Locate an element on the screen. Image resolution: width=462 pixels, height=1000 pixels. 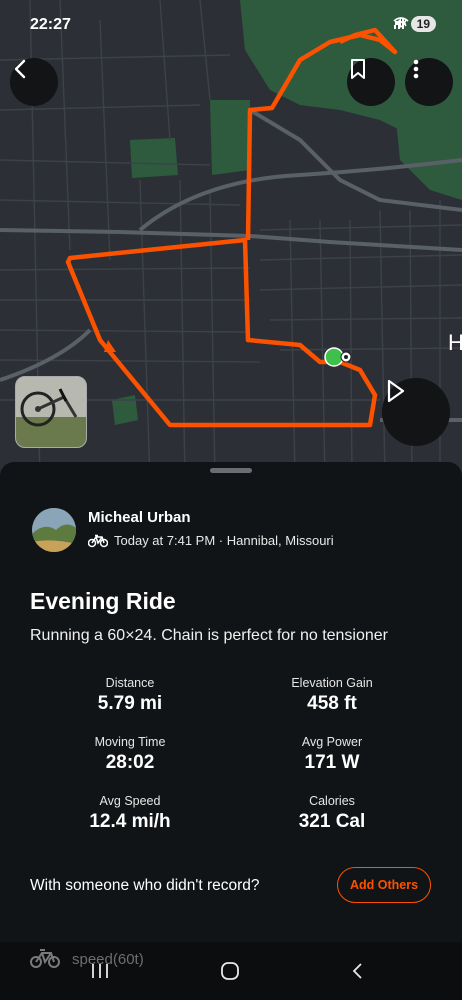
activity-meta-text: Today at 7:41 PM · Hannibal, Missouri is located at coordinates (224, 540).